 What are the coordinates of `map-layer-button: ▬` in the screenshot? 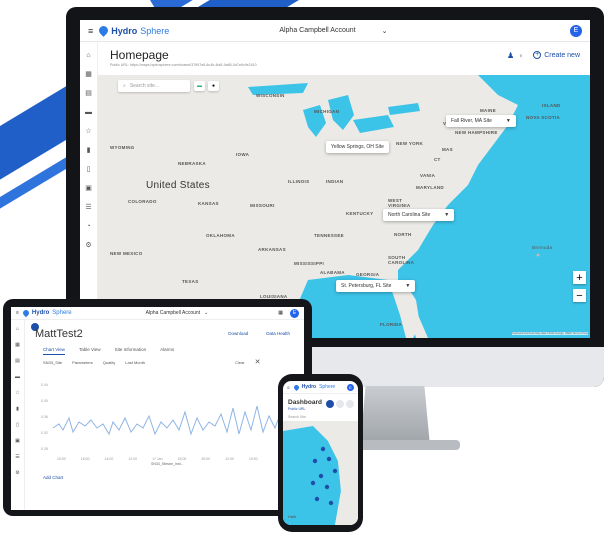 It's located at (199, 86).